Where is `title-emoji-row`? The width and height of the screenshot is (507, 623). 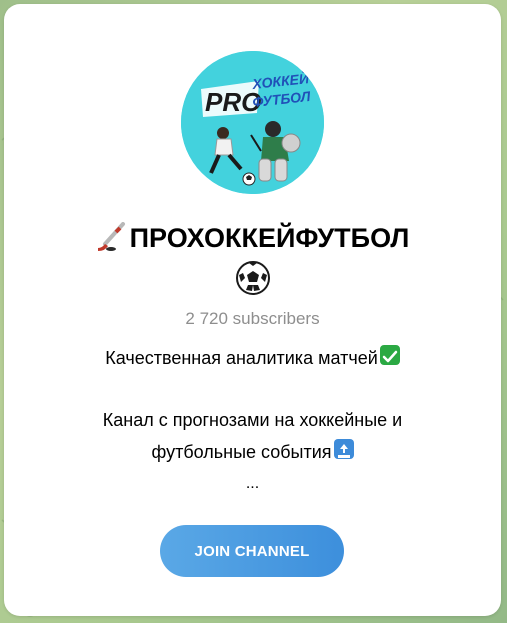 title-emoji-row is located at coordinates (252, 279).